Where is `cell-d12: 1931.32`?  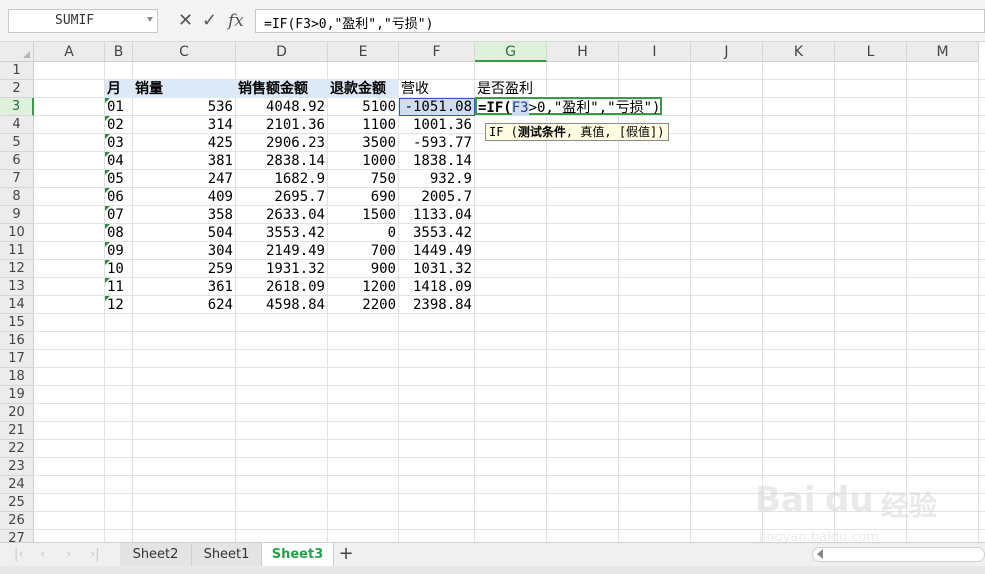 cell-d12: 1931.32 is located at coordinates (282, 269).